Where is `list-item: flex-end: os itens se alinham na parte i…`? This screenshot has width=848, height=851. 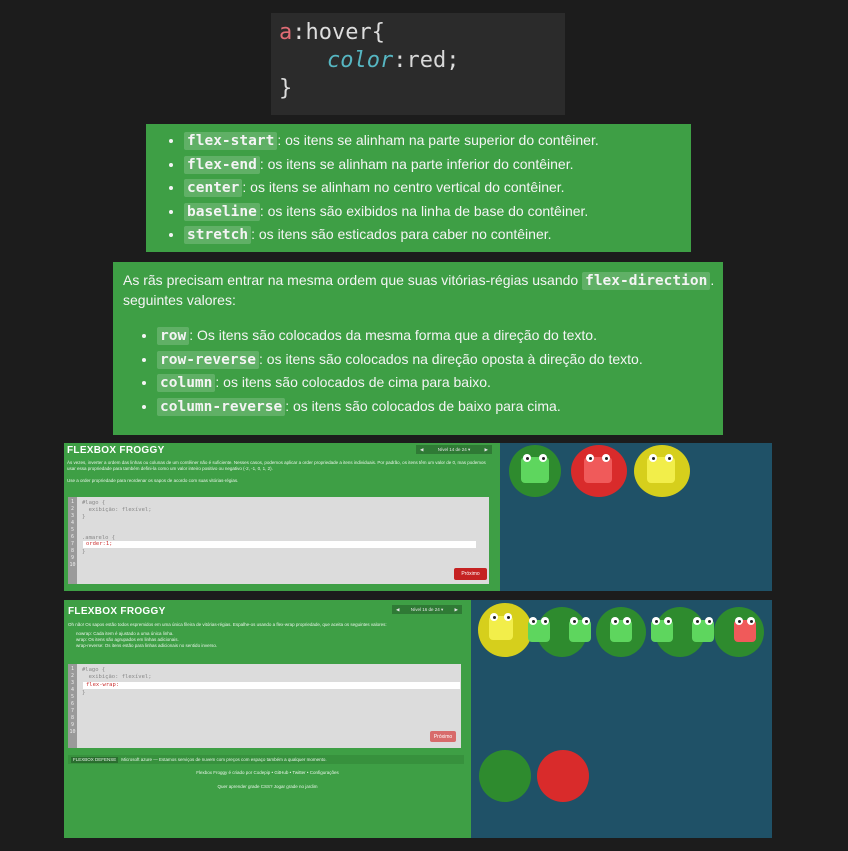 list-item: flex-end: os itens se alinham na parte i… is located at coordinates (437, 165).